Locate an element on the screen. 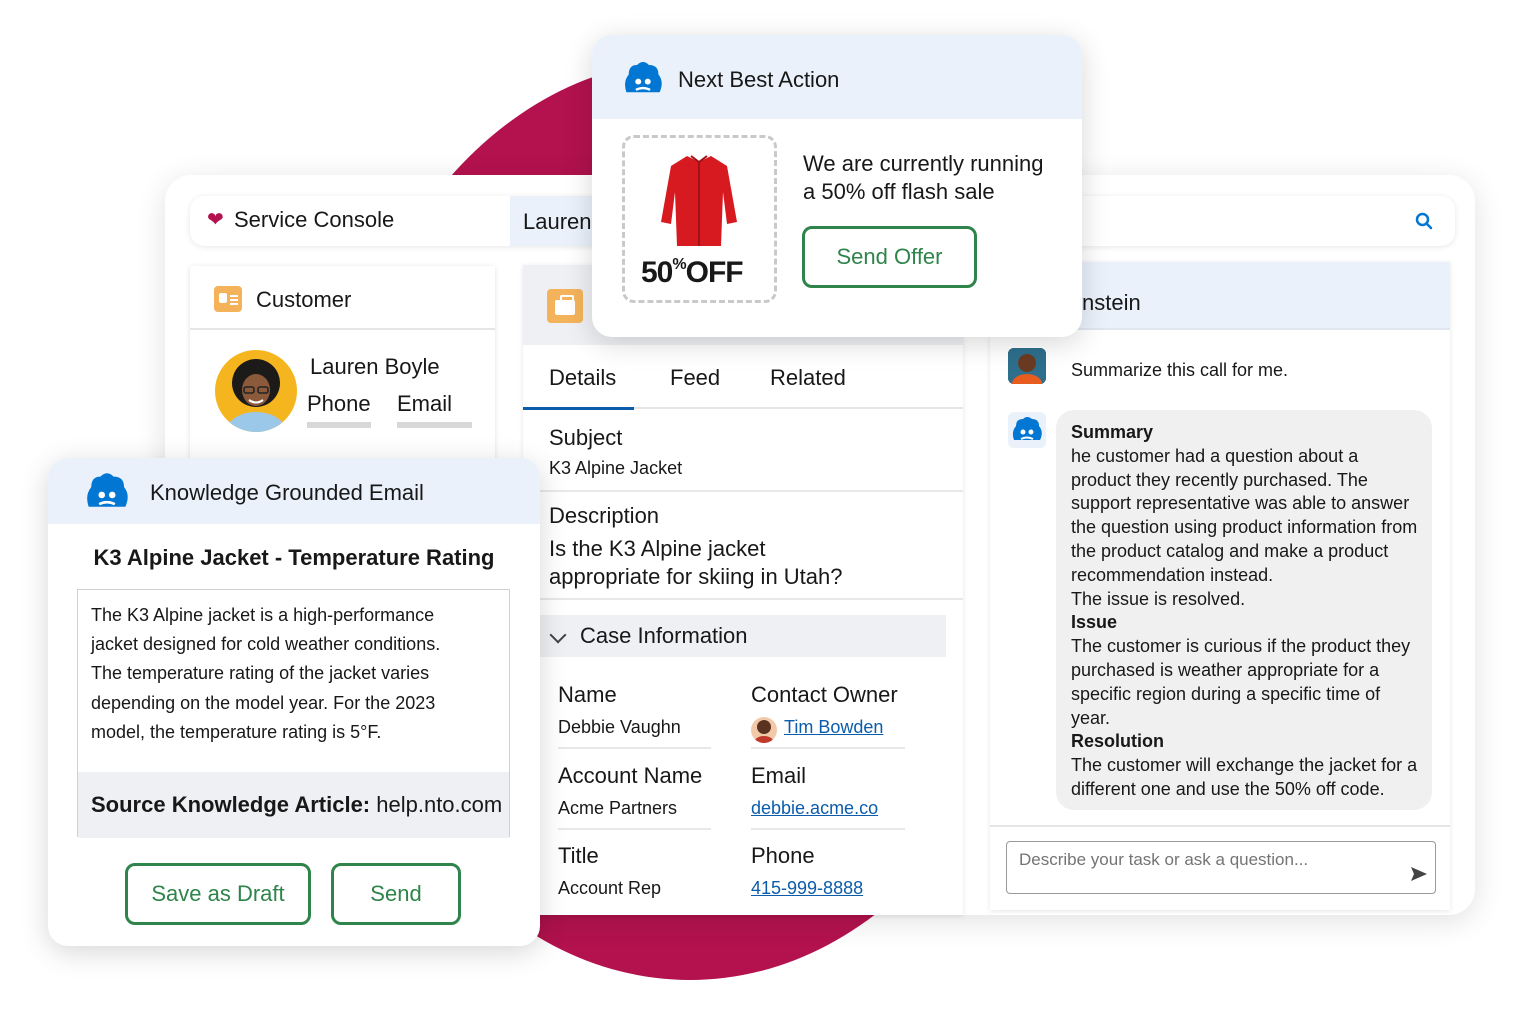 The height and width of the screenshot is (1024, 1536). console-title: Service Console is located at coordinates (314, 219).